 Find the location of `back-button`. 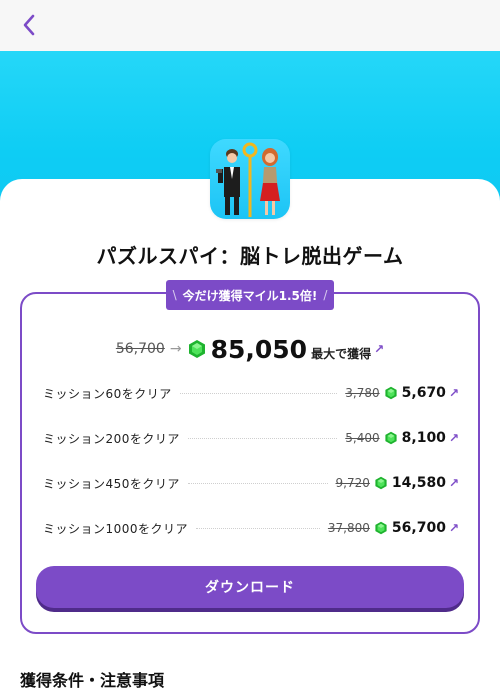

back-button is located at coordinates (29, 25).